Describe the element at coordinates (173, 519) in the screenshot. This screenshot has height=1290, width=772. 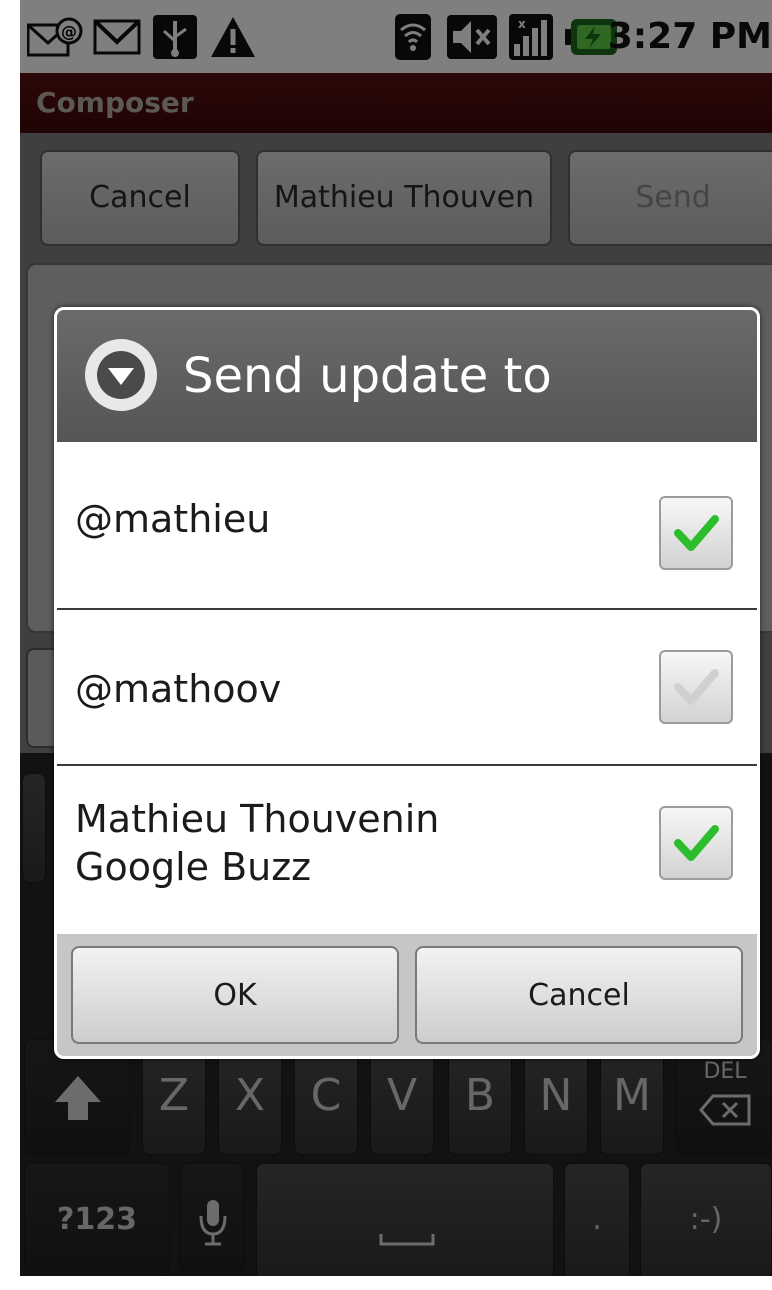
I see `option-label: @mathieu` at that location.